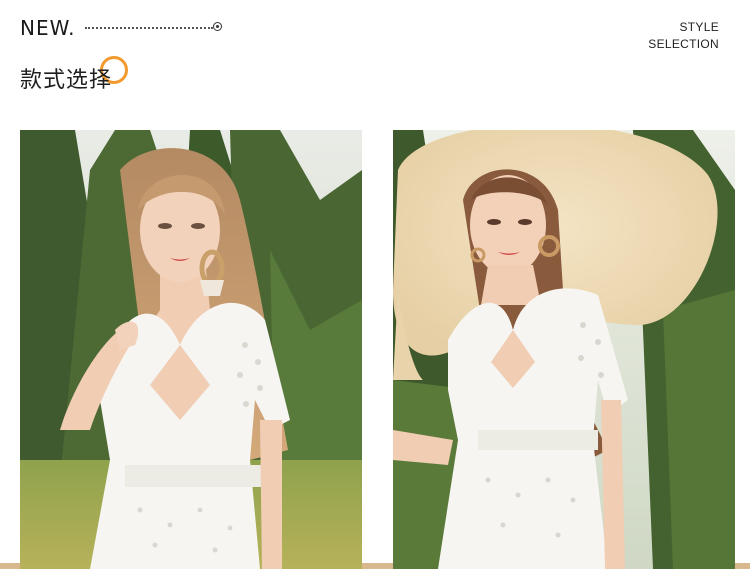 The image size is (750, 569). What do you see at coordinates (66, 80) in the screenshot?
I see `section-title: 款式选择` at bounding box center [66, 80].